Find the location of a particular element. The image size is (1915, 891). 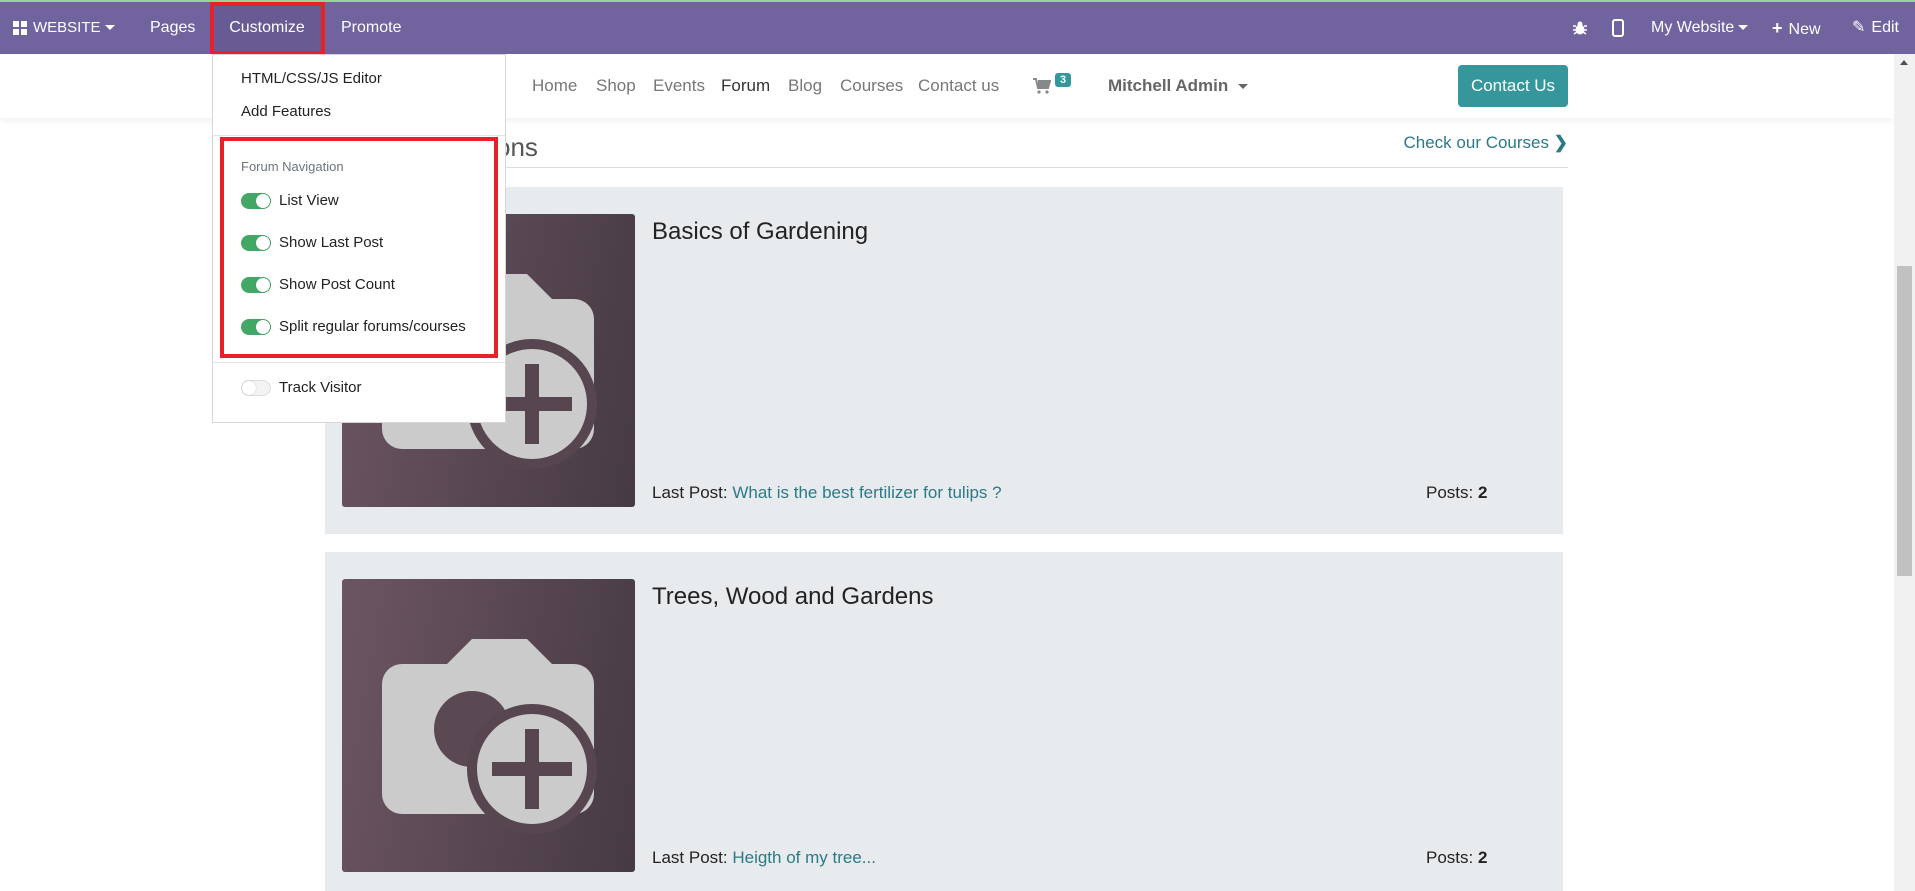

my-website-label: My Website is located at coordinates (1693, 27).